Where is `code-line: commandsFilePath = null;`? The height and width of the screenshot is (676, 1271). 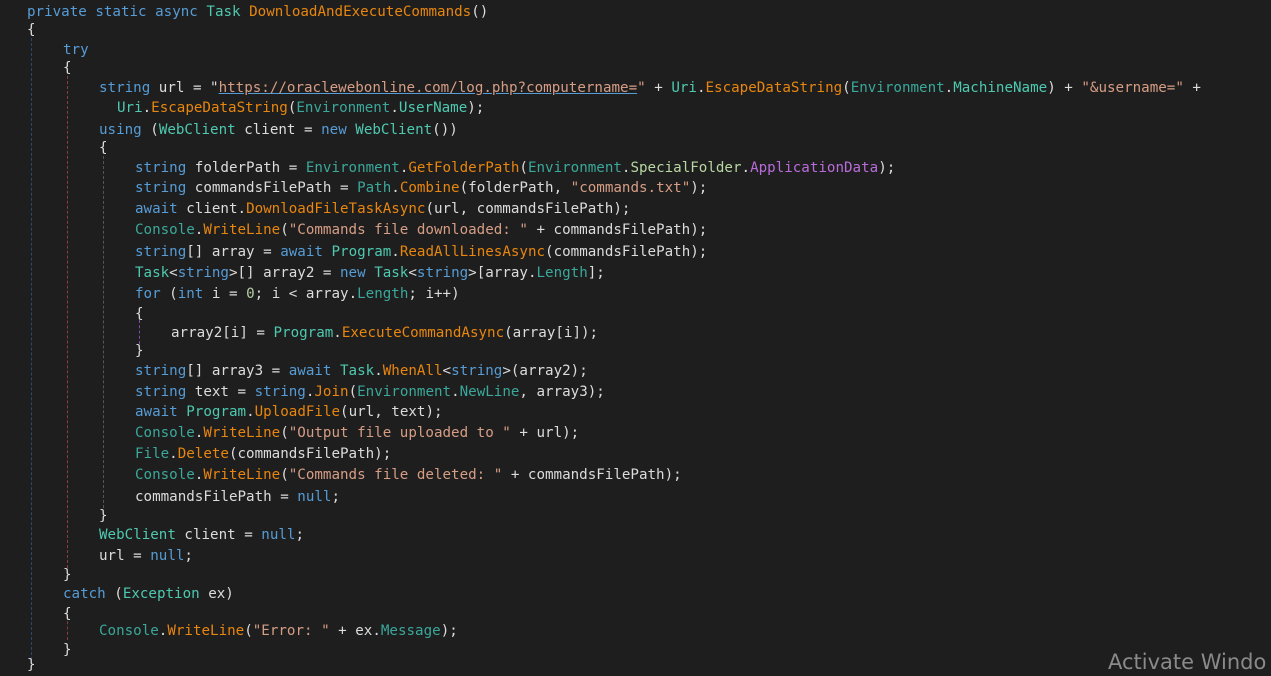 code-line: commandsFilePath = null; is located at coordinates (237, 497).